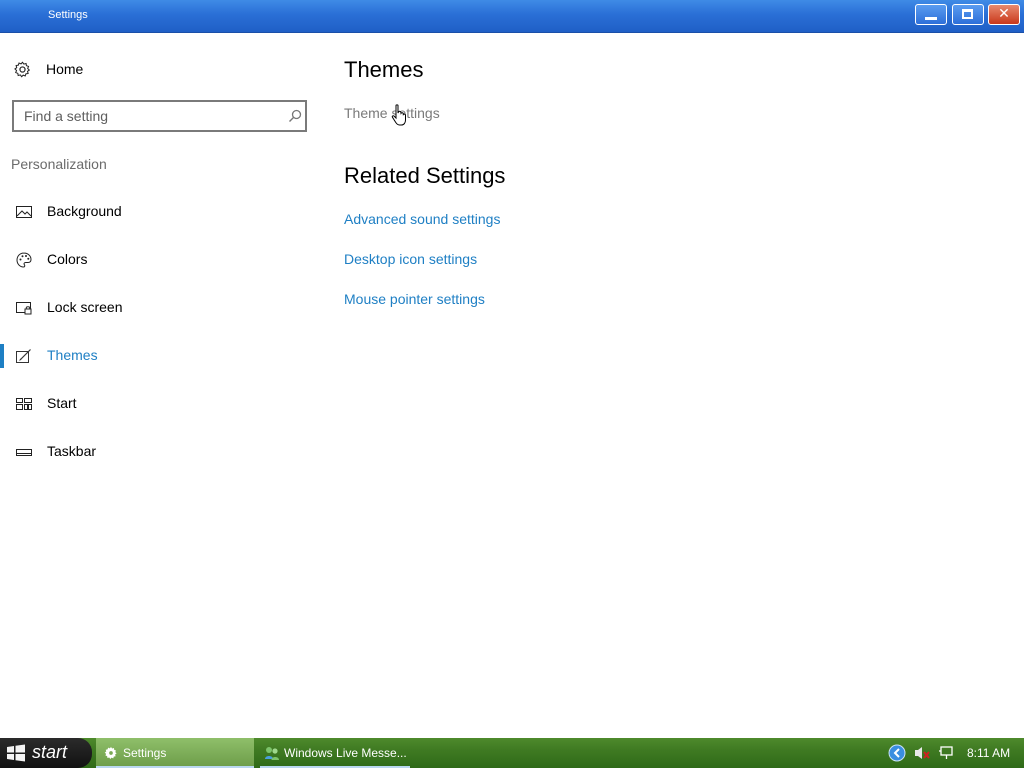 This screenshot has height=768, width=1024. I want to click on sidebar-item-label: Lock screen, so click(85, 307).